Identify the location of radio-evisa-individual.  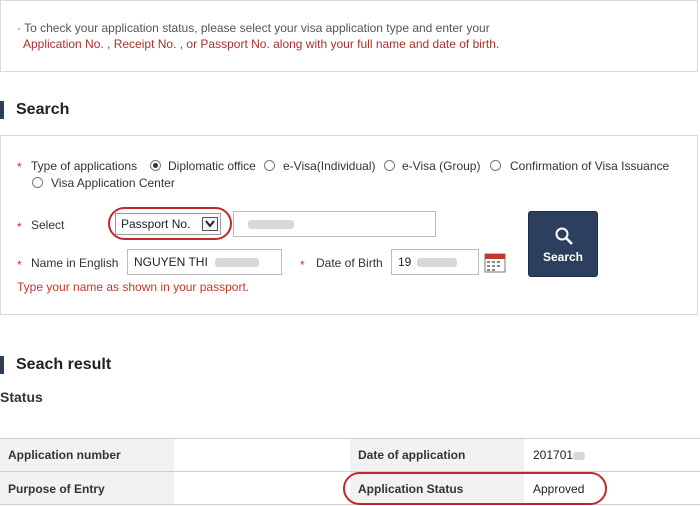
(269, 165).